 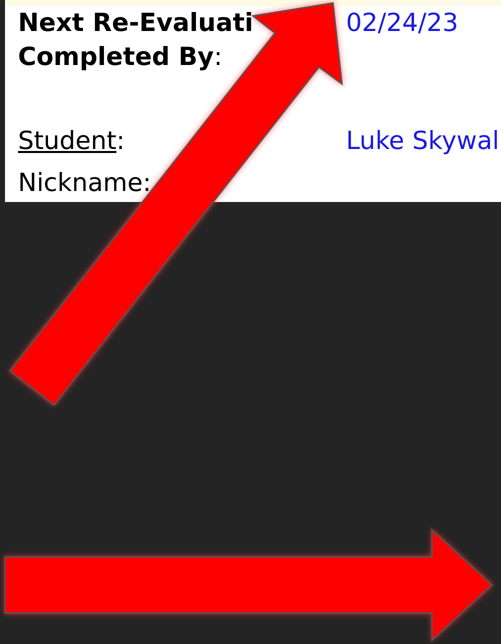 I want to click on field-label: Student, so click(x=67, y=140).